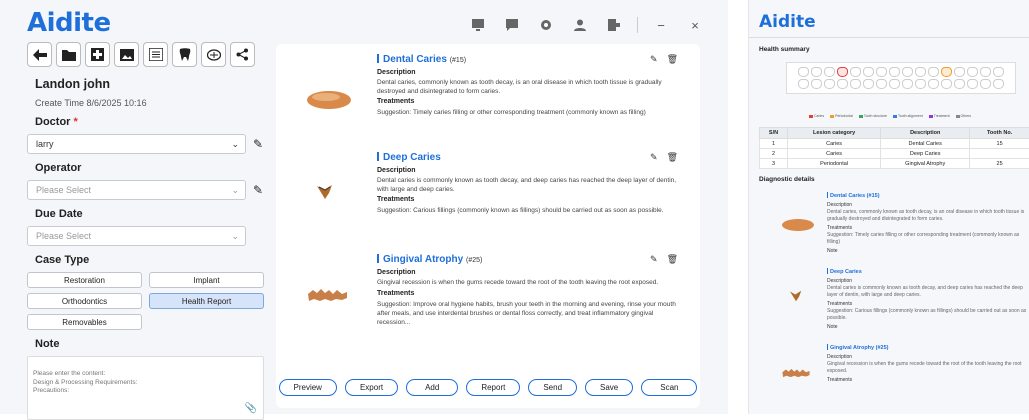  What do you see at coordinates (151, 214) in the screenshot?
I see `due-date-label: Due Date` at bounding box center [151, 214].